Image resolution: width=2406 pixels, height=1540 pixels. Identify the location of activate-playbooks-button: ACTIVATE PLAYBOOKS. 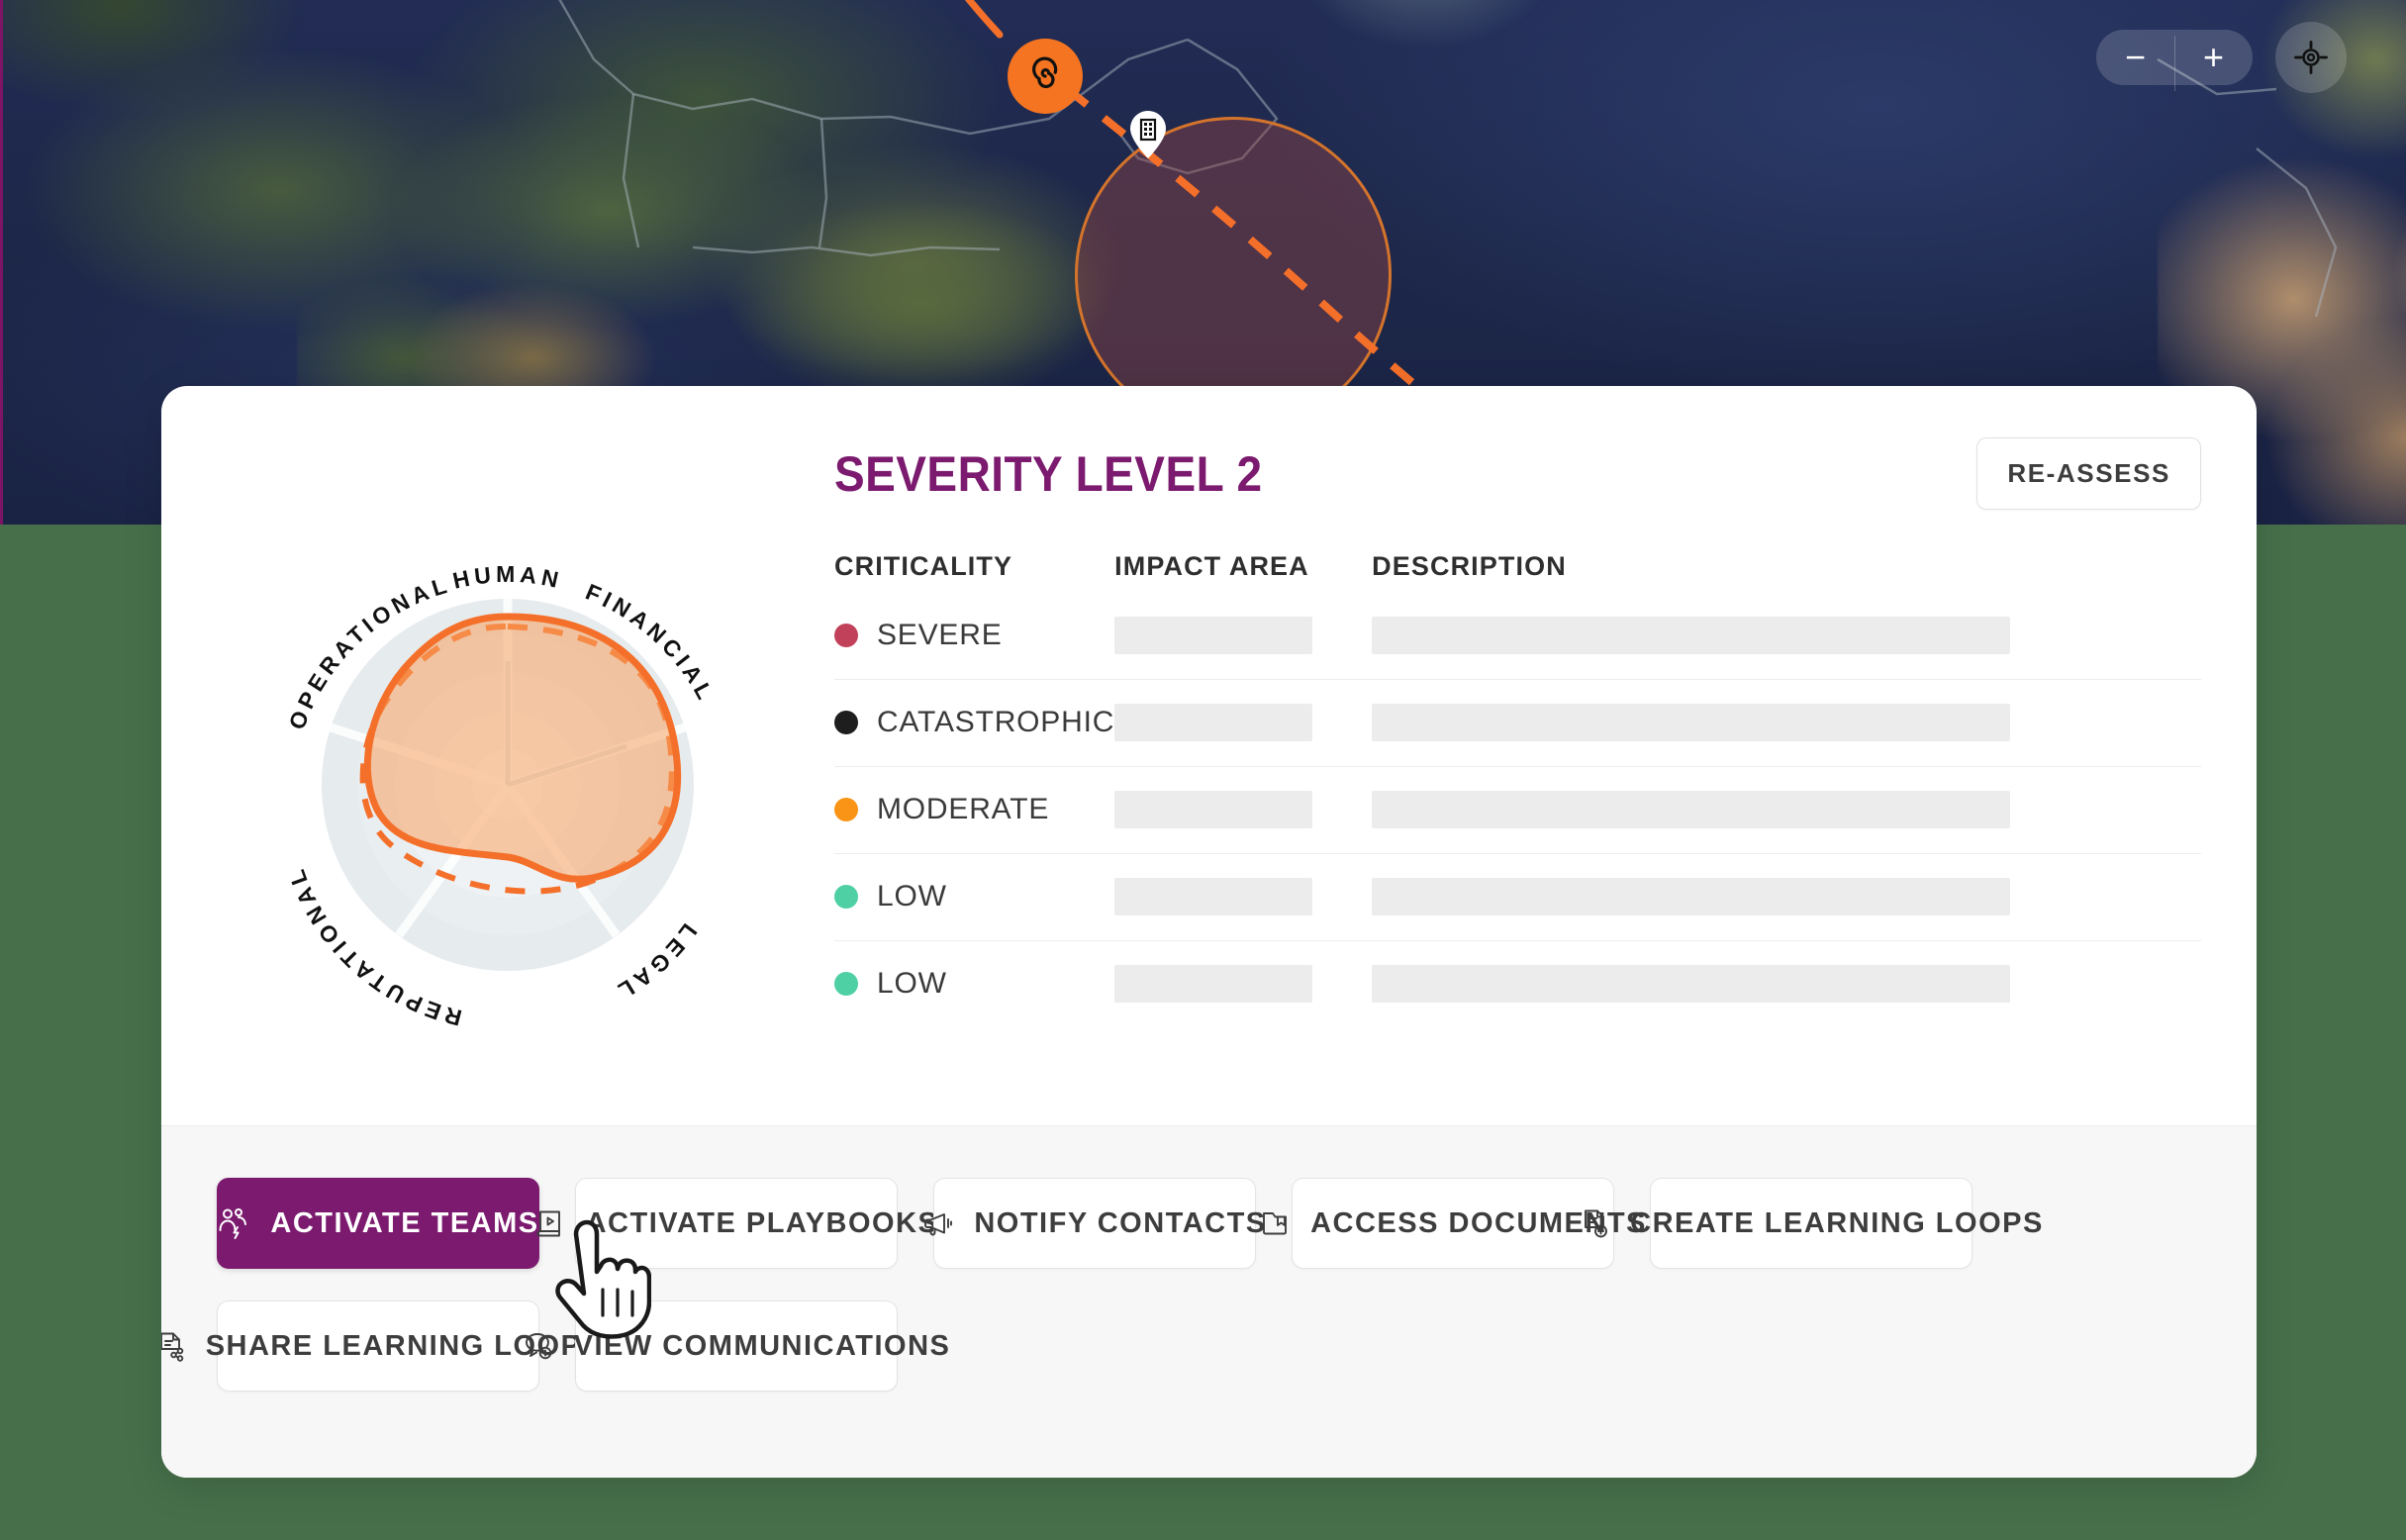
(736, 1223).